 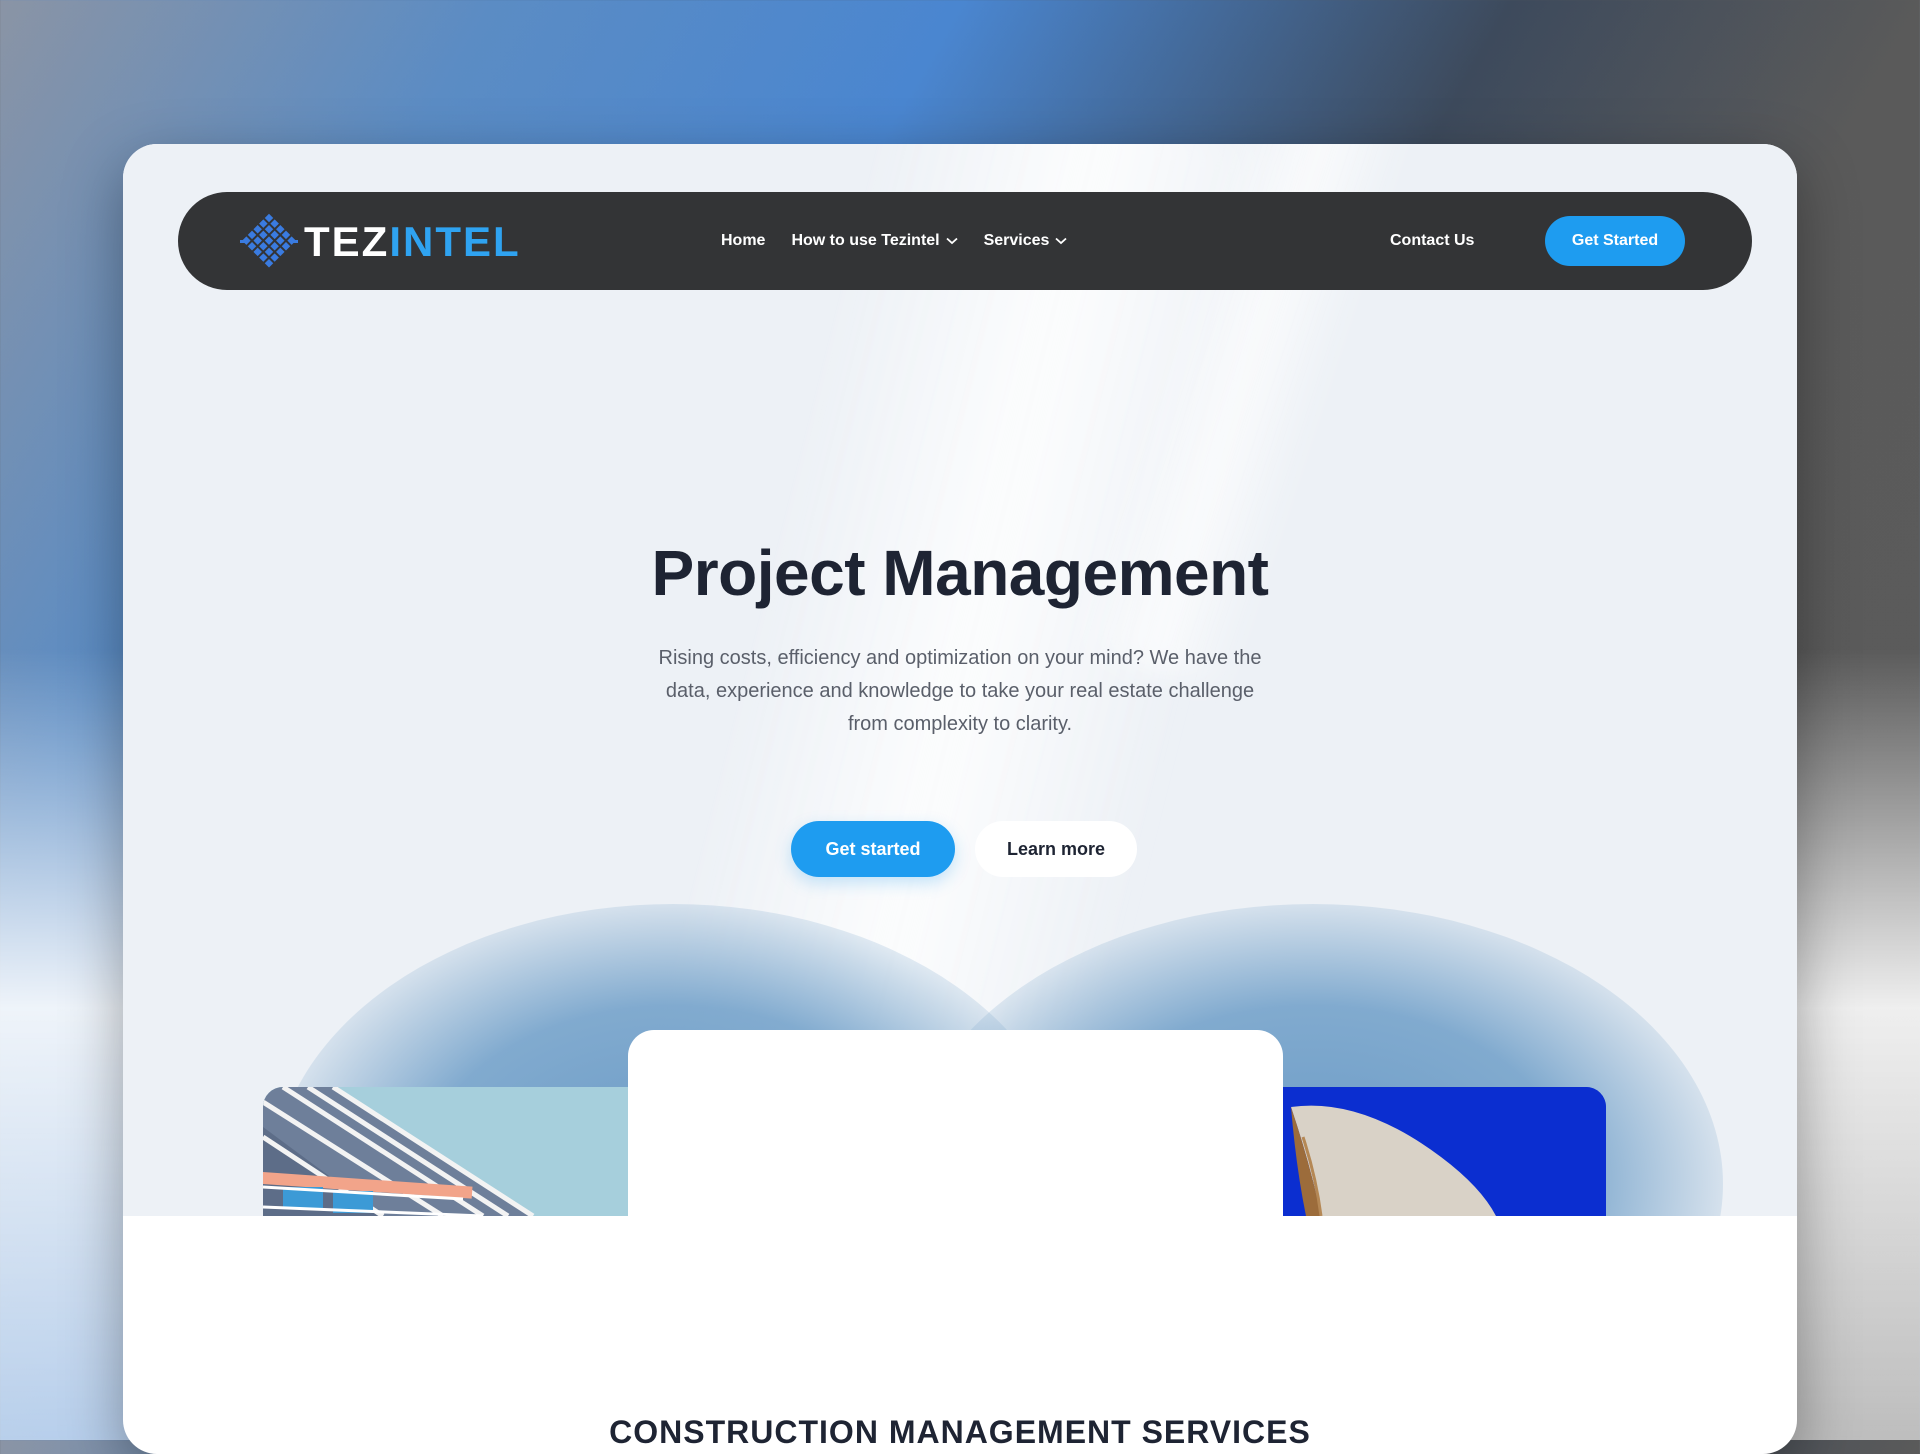 What do you see at coordinates (1056, 849) in the screenshot?
I see `learn-more-button: Learn more` at bounding box center [1056, 849].